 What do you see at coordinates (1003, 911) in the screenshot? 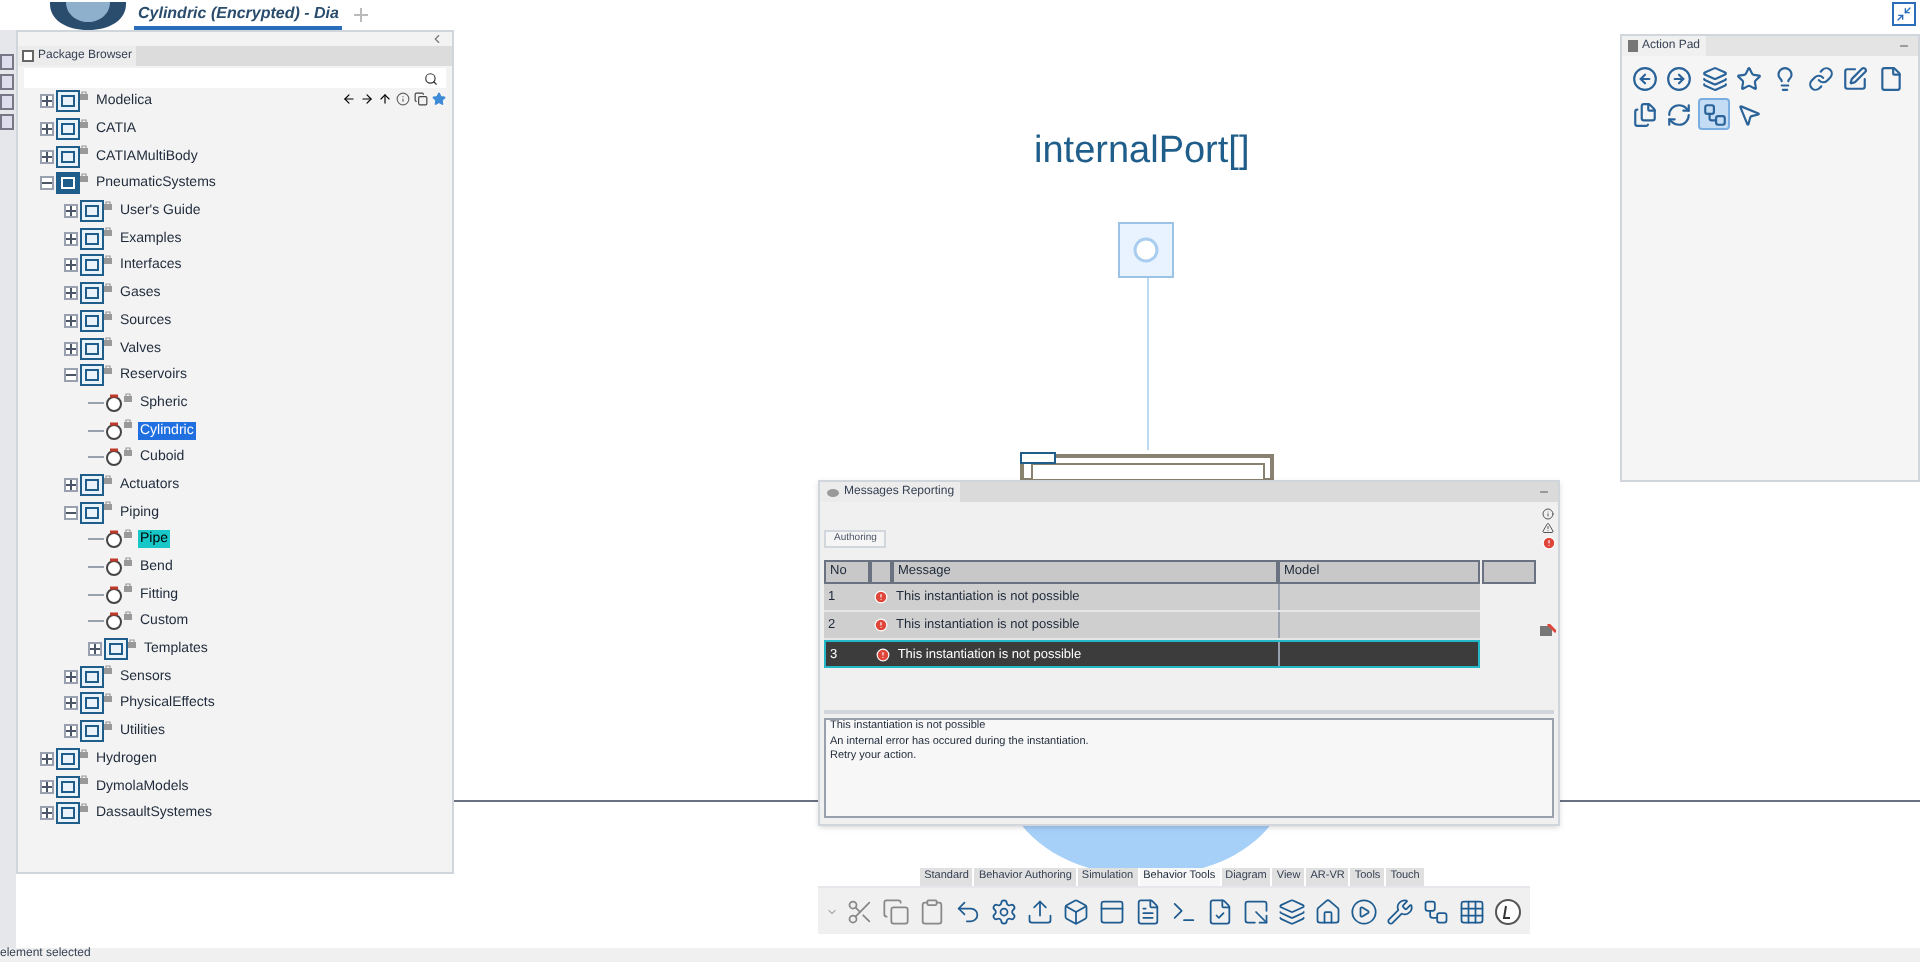
I see `gear-icon` at bounding box center [1003, 911].